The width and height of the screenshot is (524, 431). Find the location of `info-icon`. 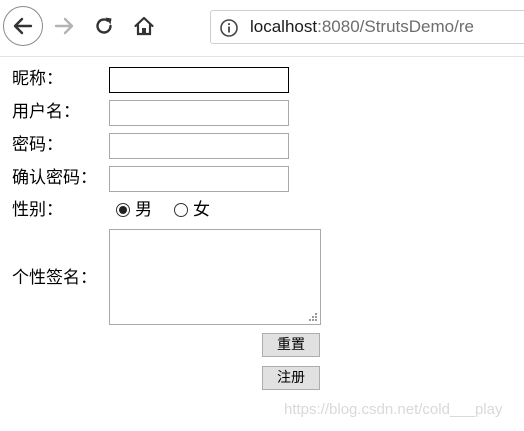

info-icon is located at coordinates (229, 28).